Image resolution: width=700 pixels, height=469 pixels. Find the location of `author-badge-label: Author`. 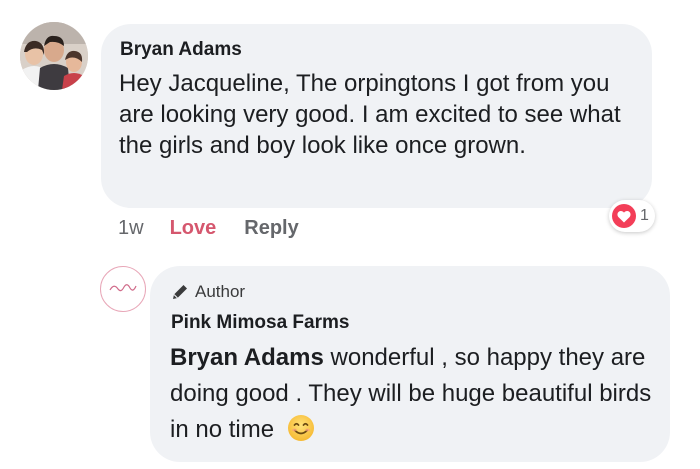

author-badge-label: Author is located at coordinates (220, 291).